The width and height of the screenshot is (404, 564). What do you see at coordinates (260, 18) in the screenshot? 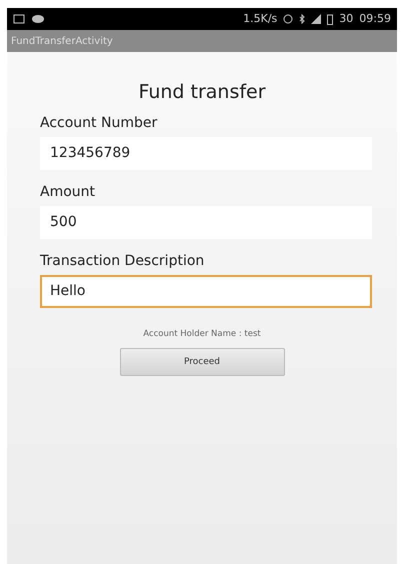
I see `network-speed: 1.5K/s` at bounding box center [260, 18].